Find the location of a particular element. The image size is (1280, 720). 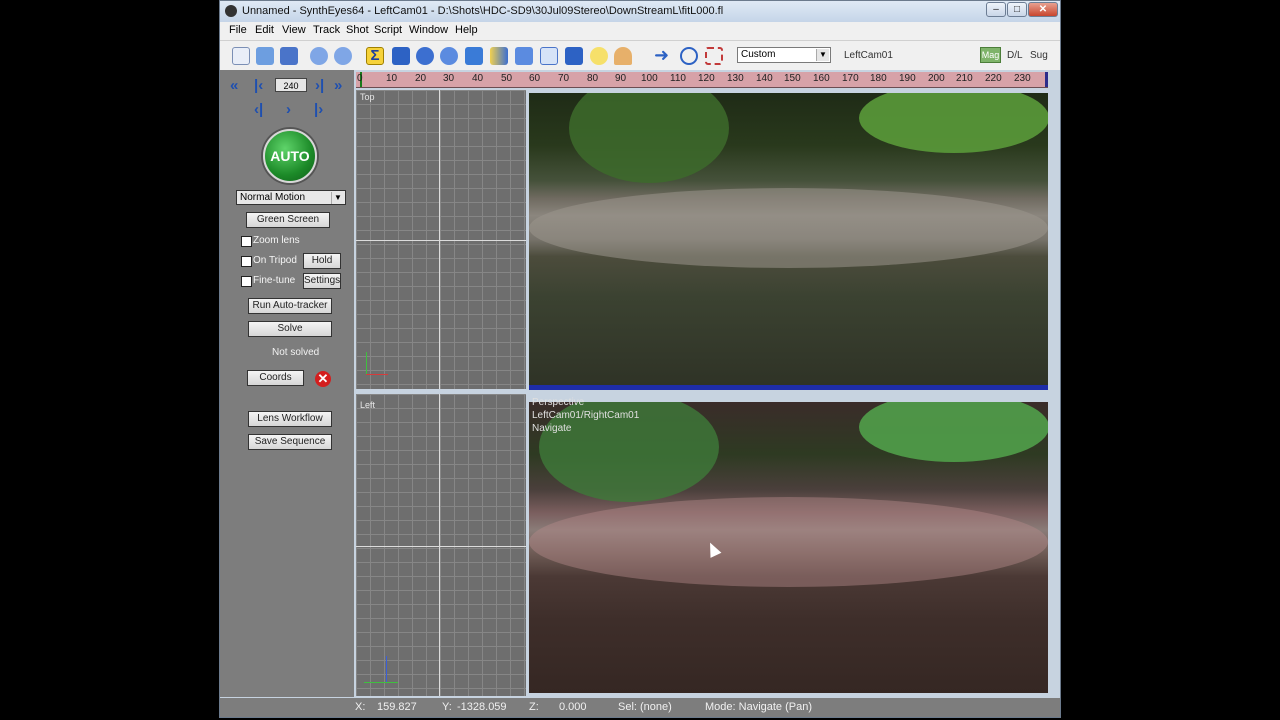

tick-label: 200 is located at coordinates (936, 78).